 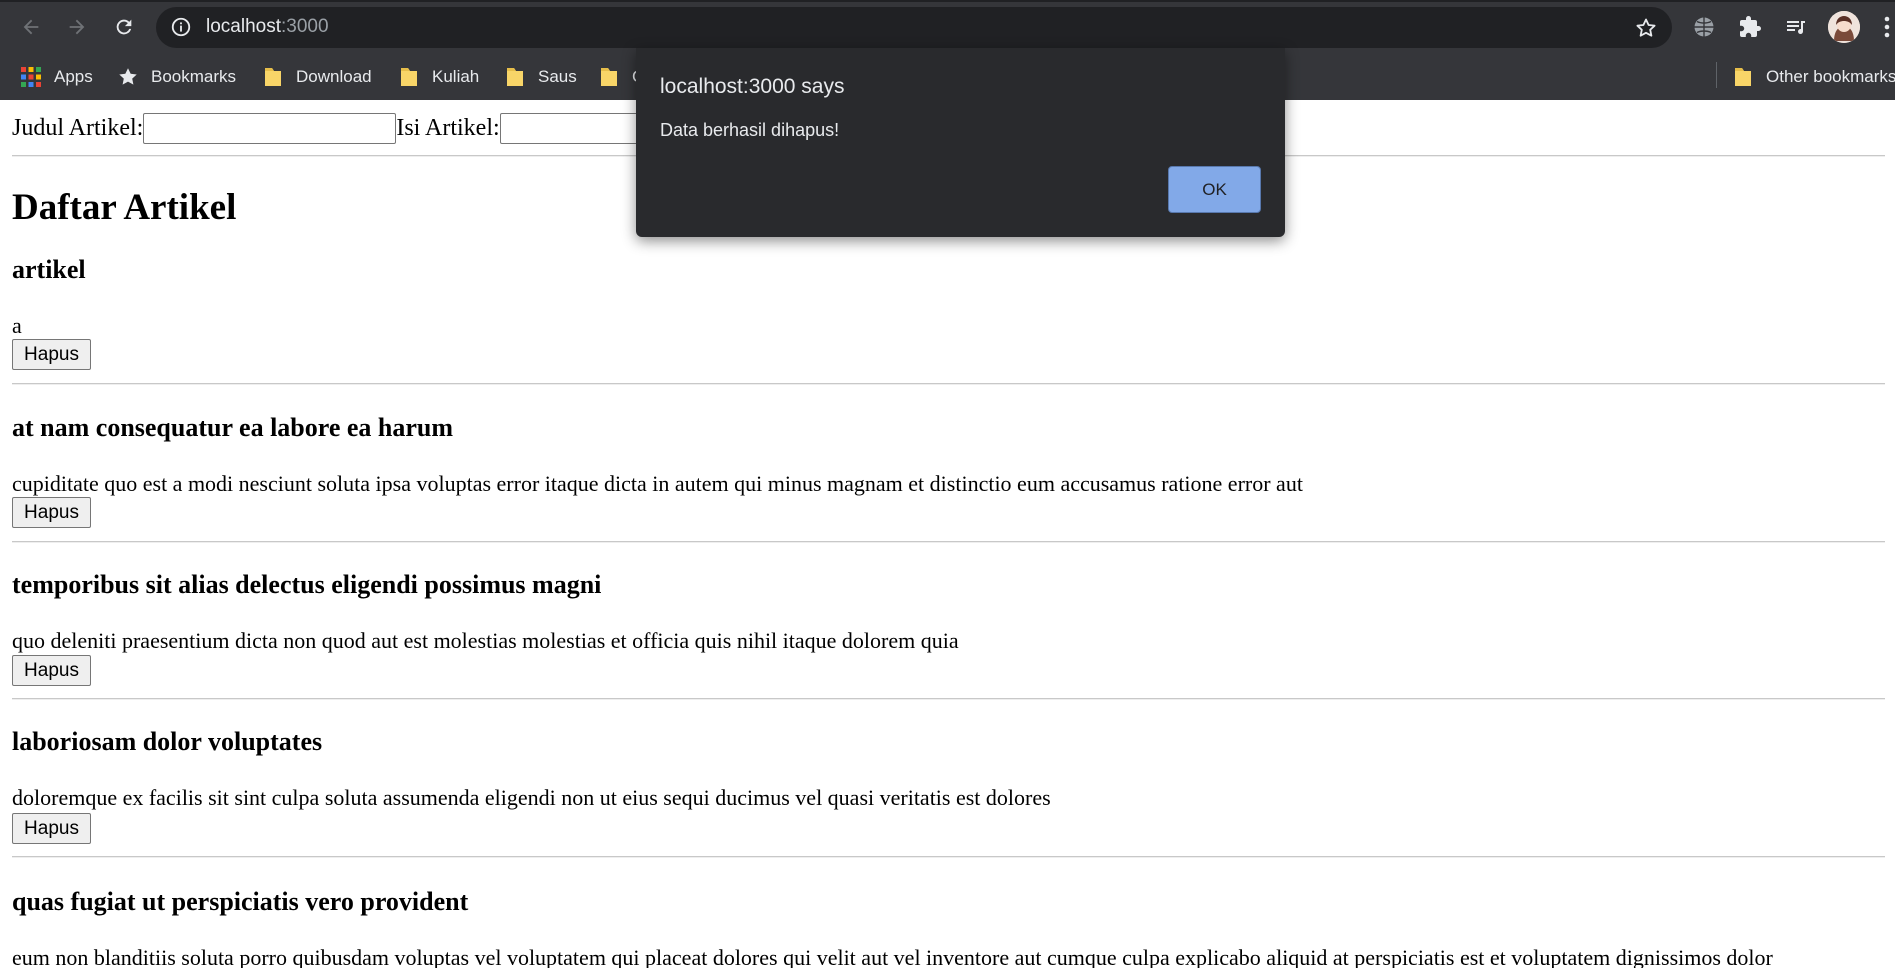 What do you see at coordinates (1214, 189) in the screenshot?
I see `ok-button: OK` at bounding box center [1214, 189].